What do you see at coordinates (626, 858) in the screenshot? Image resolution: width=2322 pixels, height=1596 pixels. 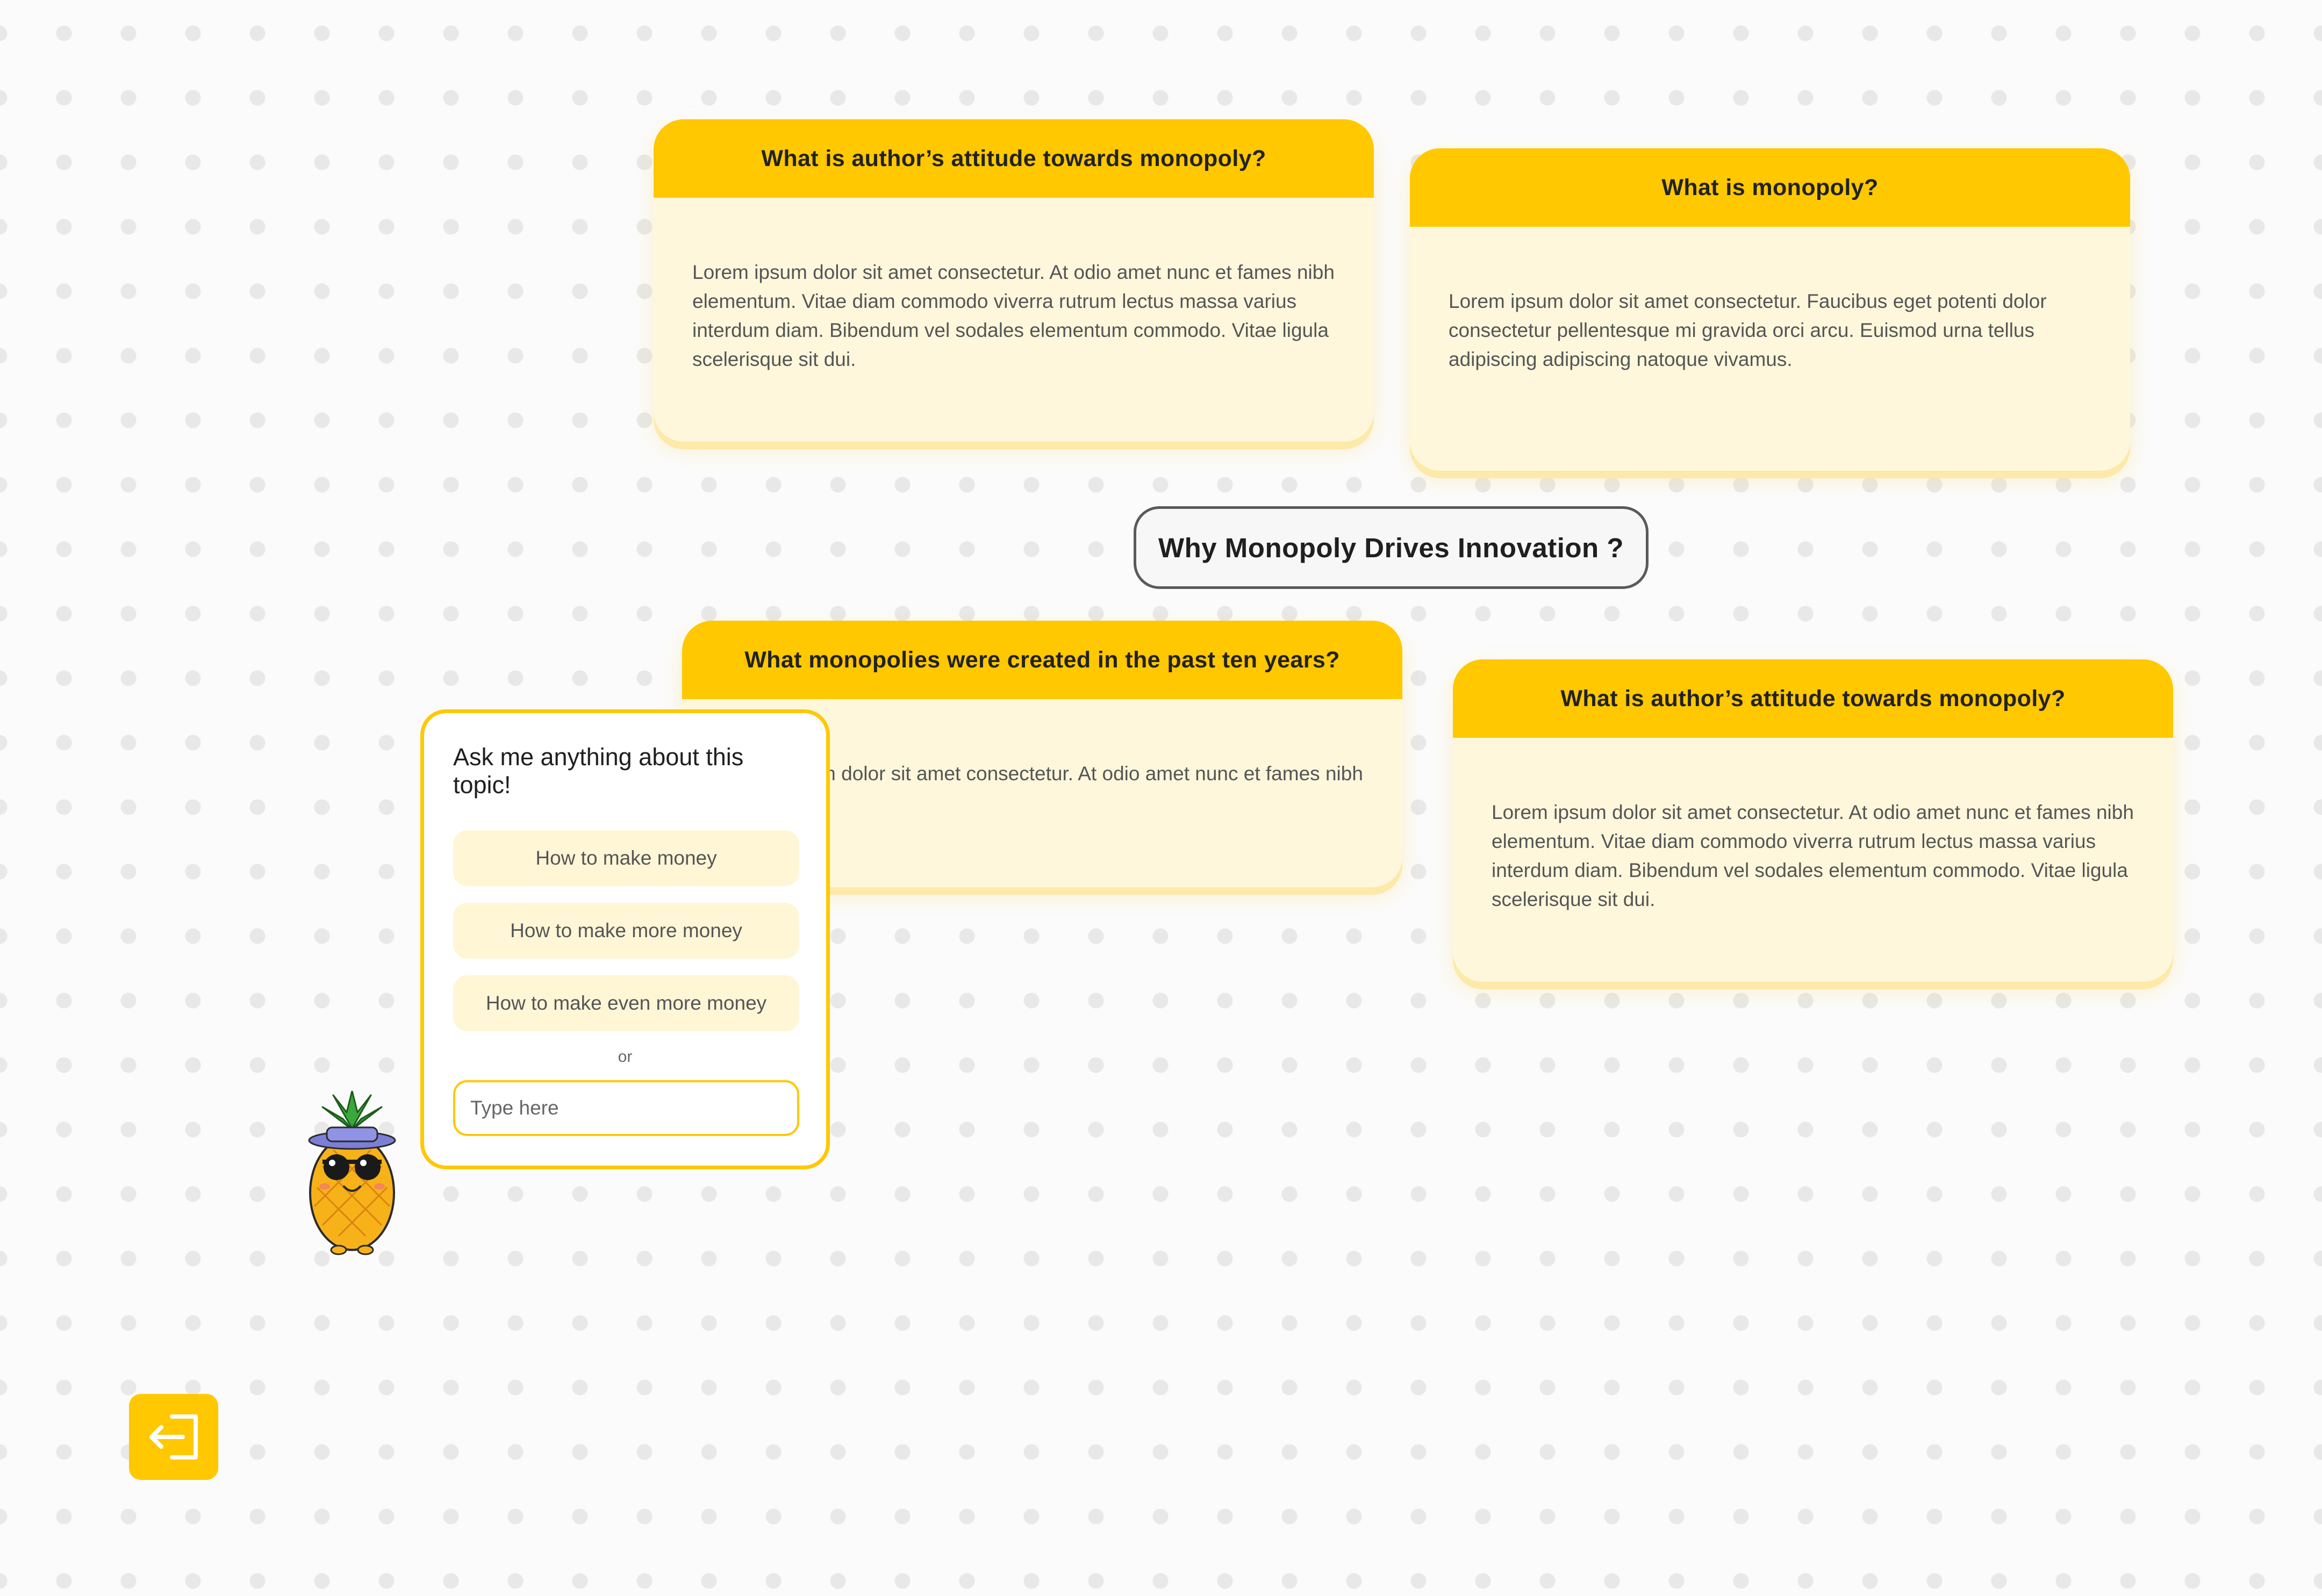 I see `suggestion-button: How to make money` at bounding box center [626, 858].